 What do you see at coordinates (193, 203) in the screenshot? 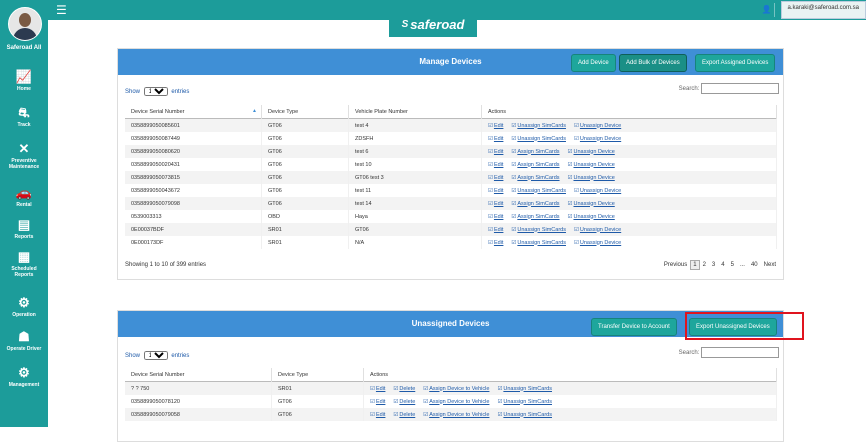
I see `device-serial-cell: 0358899050079098` at bounding box center [193, 203].